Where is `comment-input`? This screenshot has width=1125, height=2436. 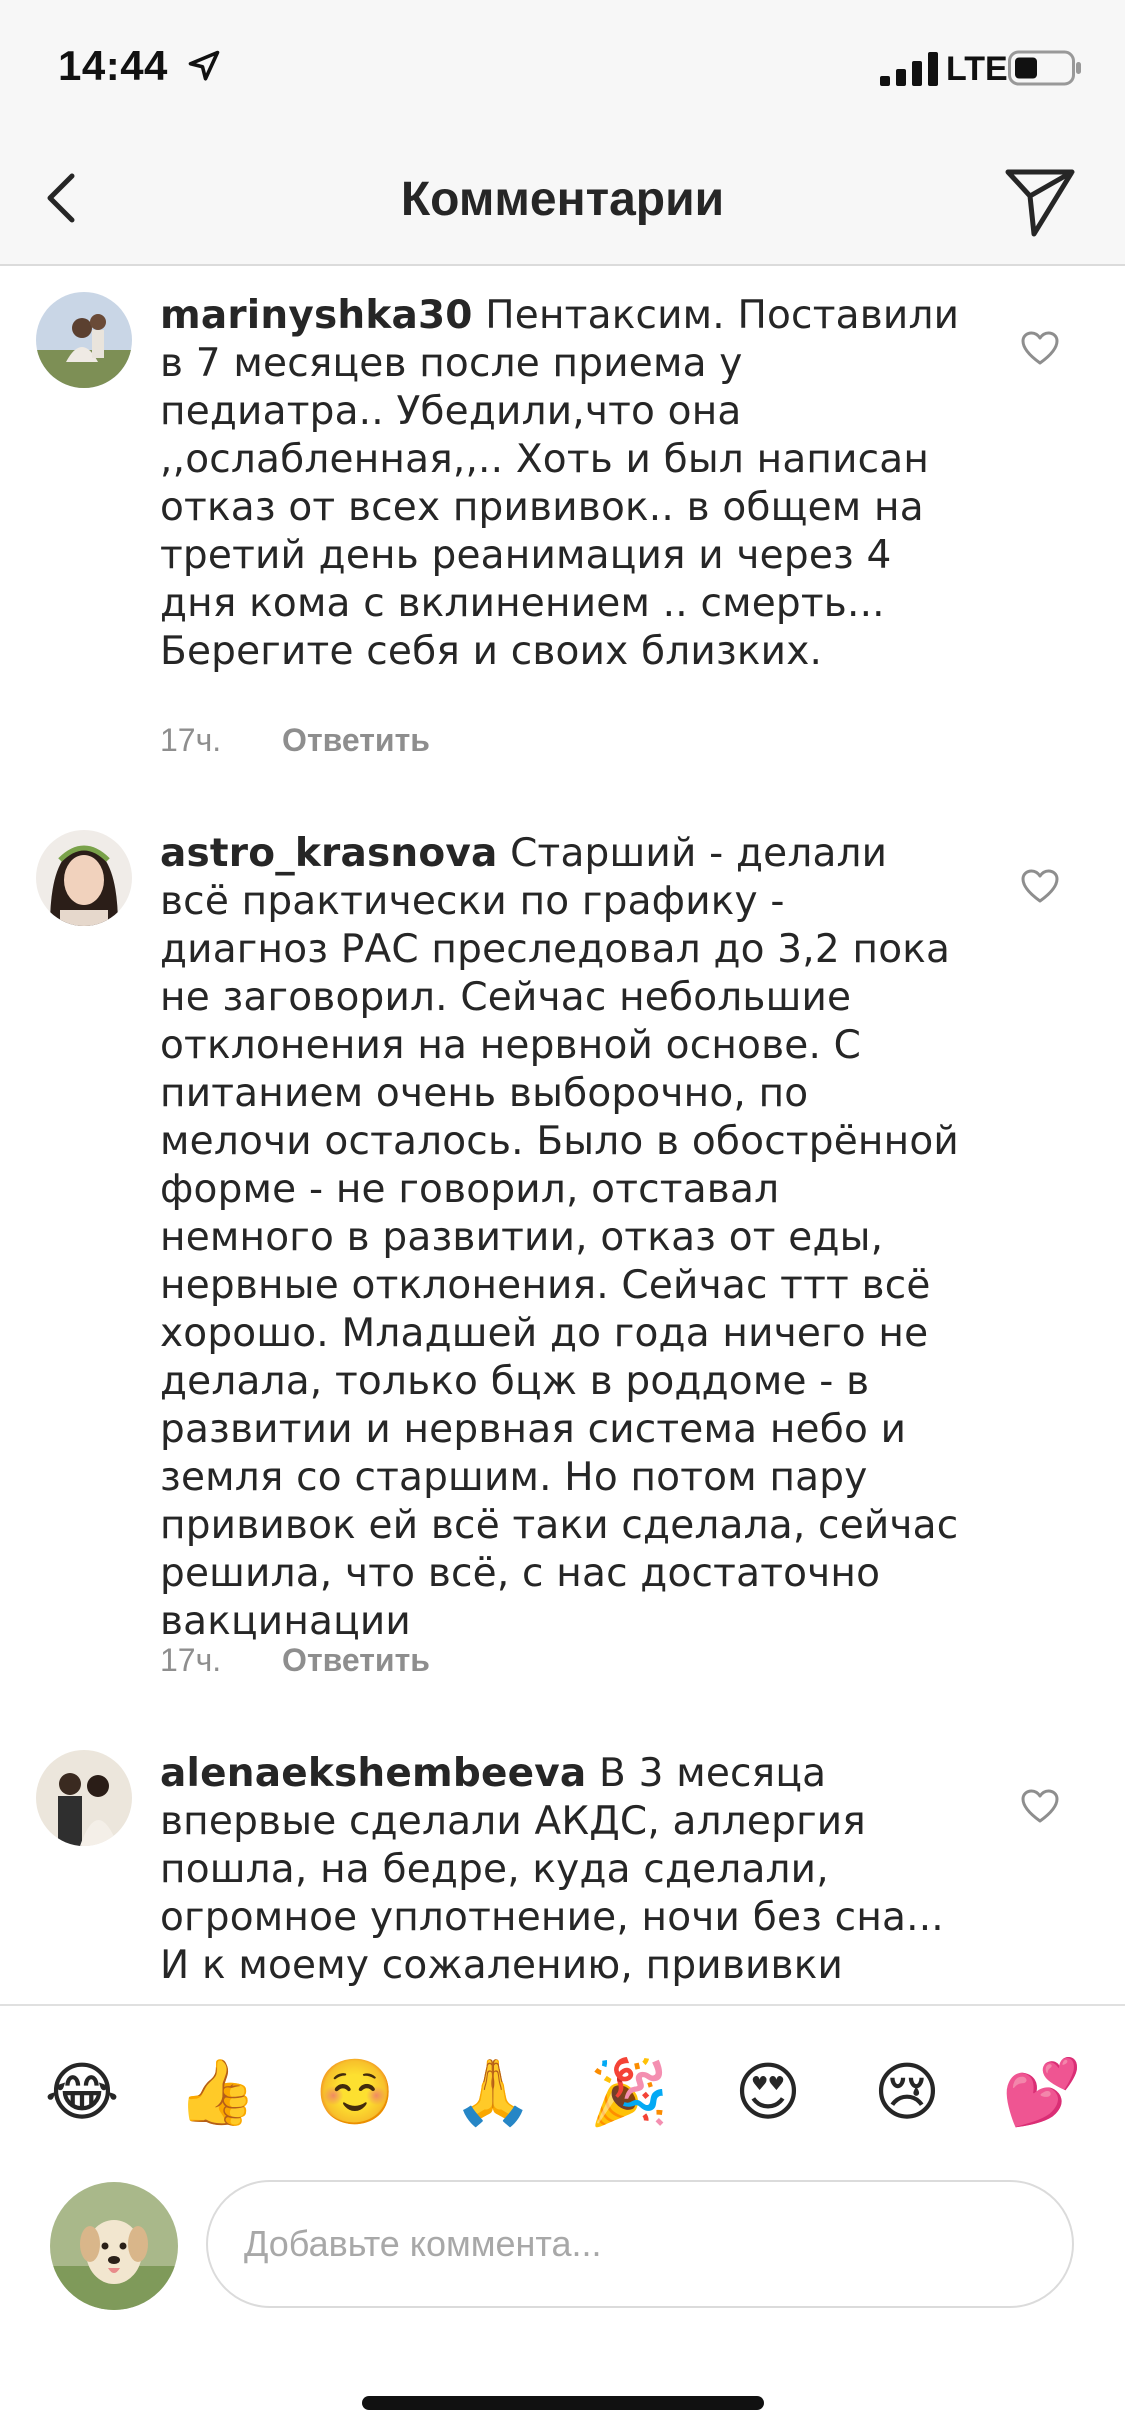 comment-input is located at coordinates (640, 2244).